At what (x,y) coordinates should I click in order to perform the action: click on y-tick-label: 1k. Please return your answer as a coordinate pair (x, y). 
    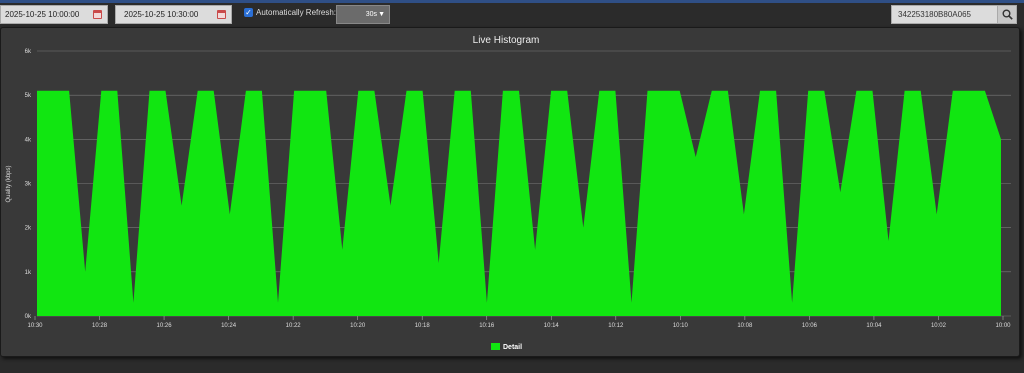
    Looking at the image, I should click on (28, 273).